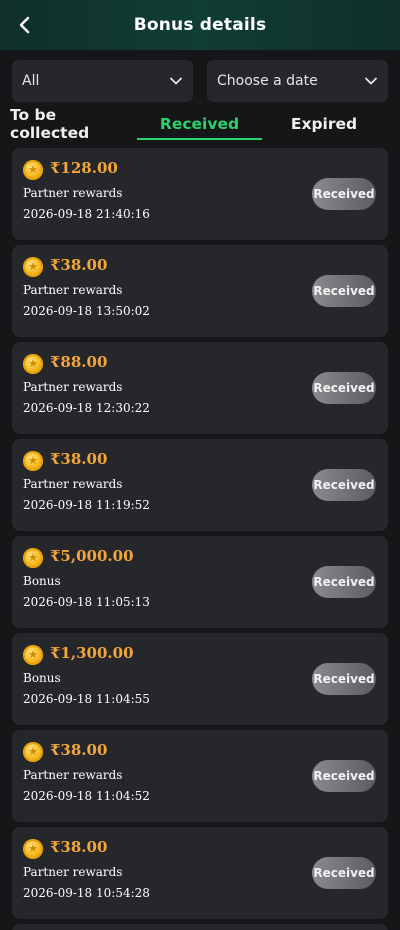  I want to click on filter-bar: All Choose a date, so click(200, 81).